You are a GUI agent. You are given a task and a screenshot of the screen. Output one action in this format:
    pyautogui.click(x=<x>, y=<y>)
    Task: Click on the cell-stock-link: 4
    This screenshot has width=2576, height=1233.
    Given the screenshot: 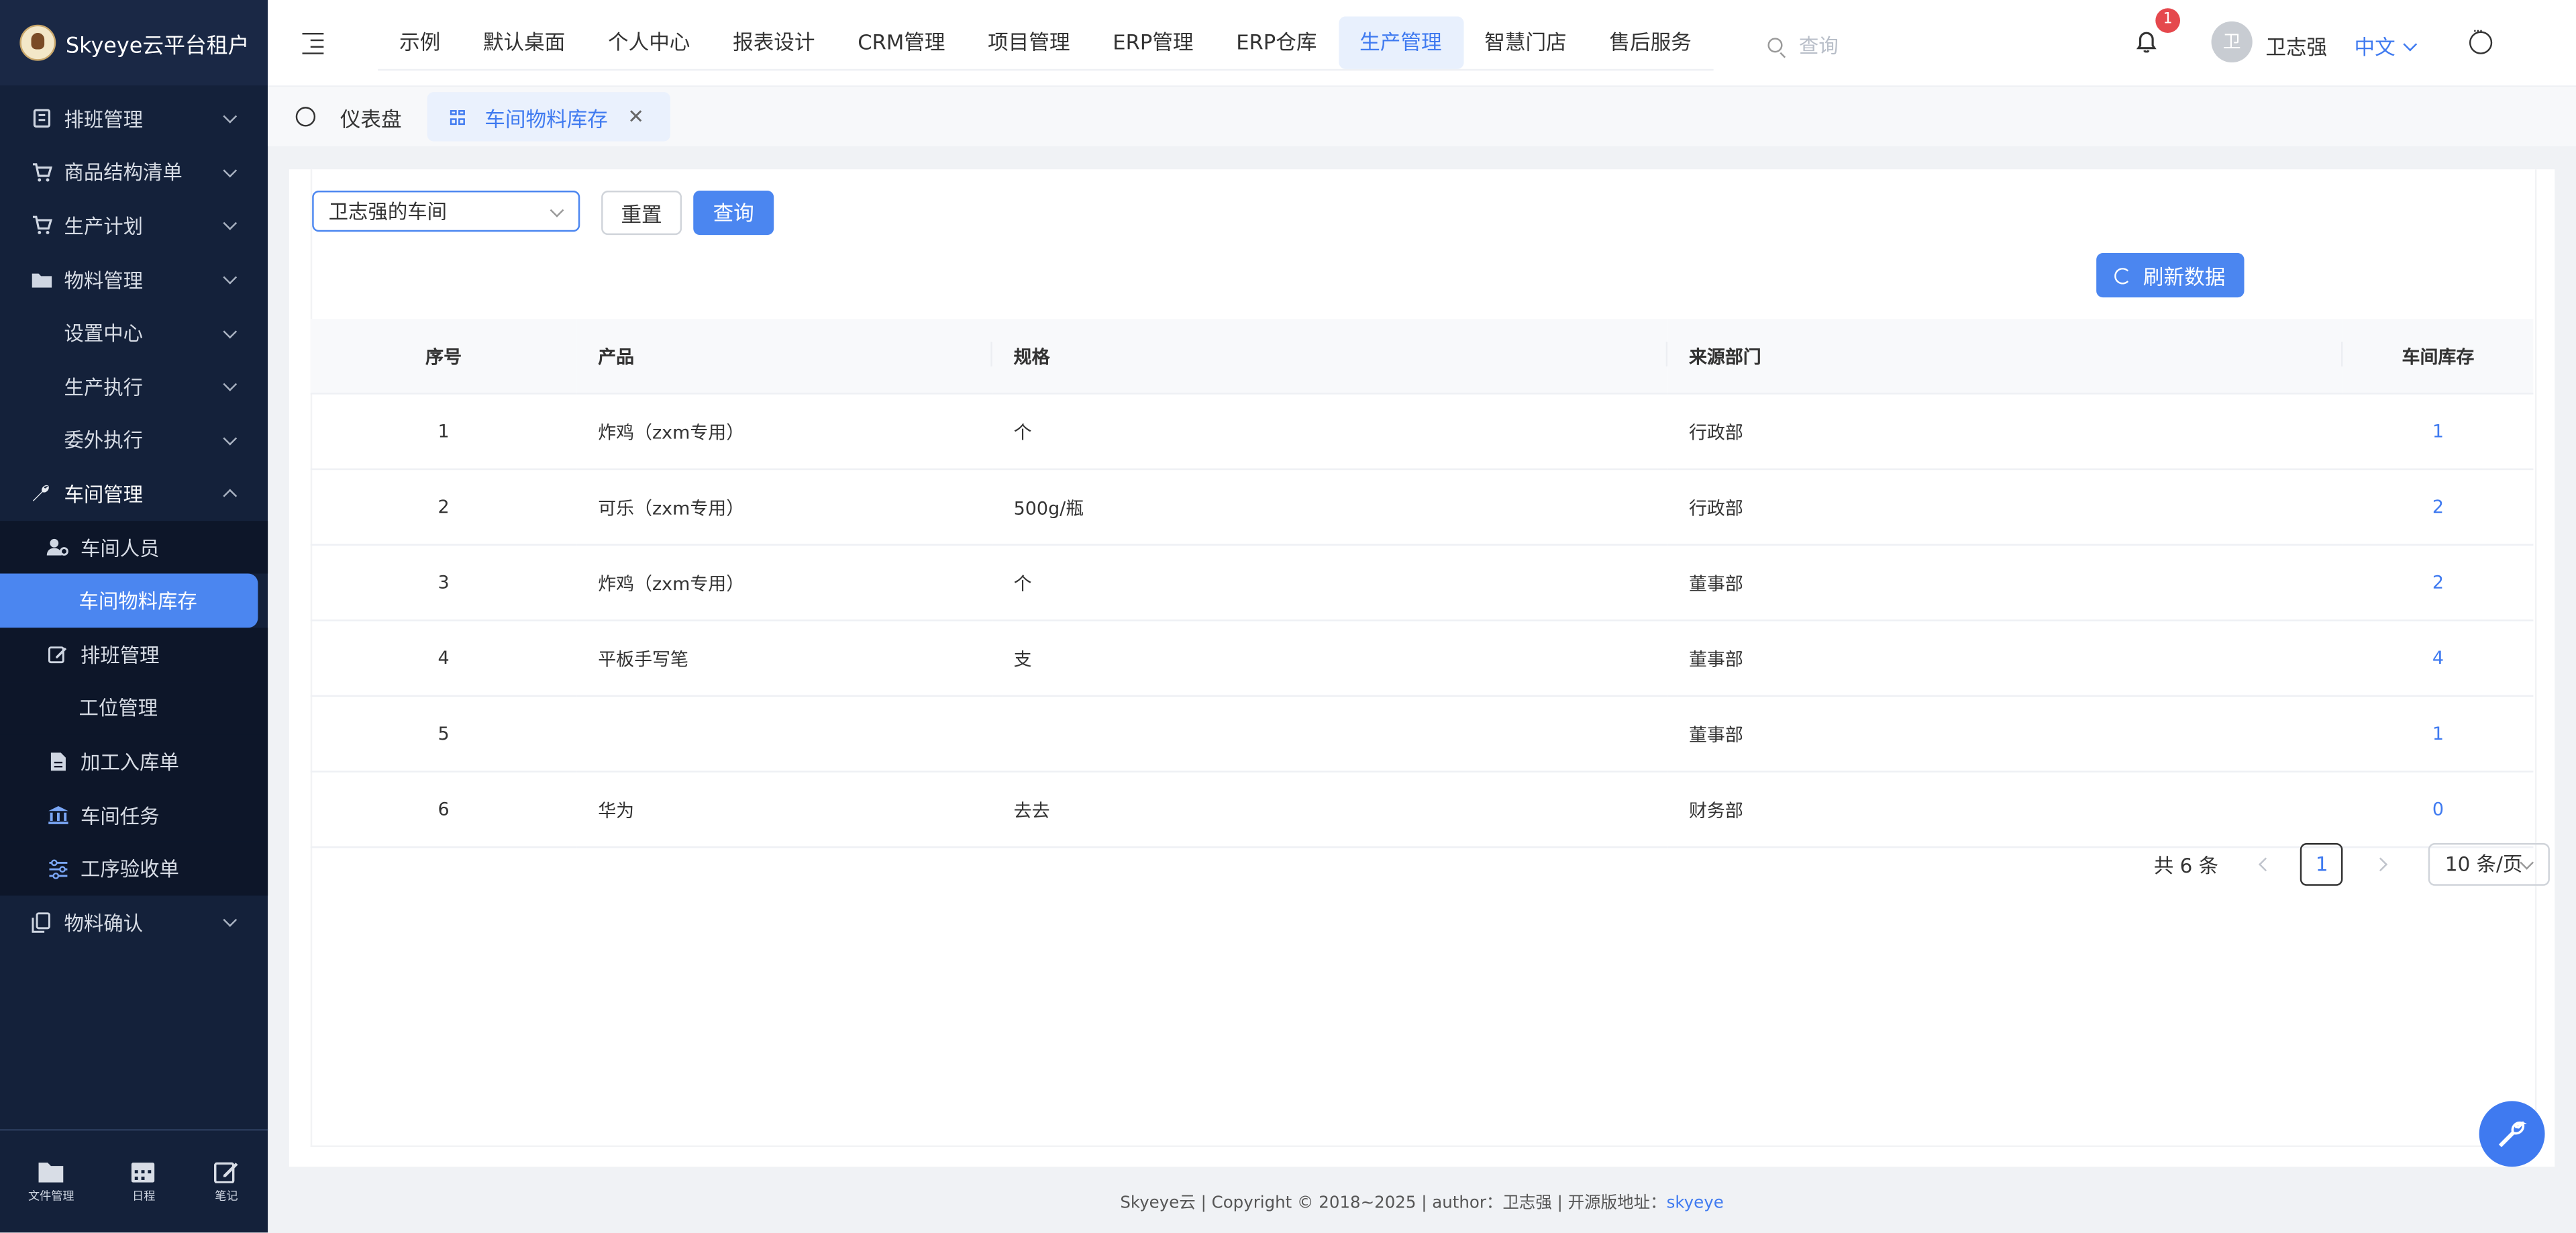 What is the action you would take?
    pyautogui.click(x=2438, y=658)
    